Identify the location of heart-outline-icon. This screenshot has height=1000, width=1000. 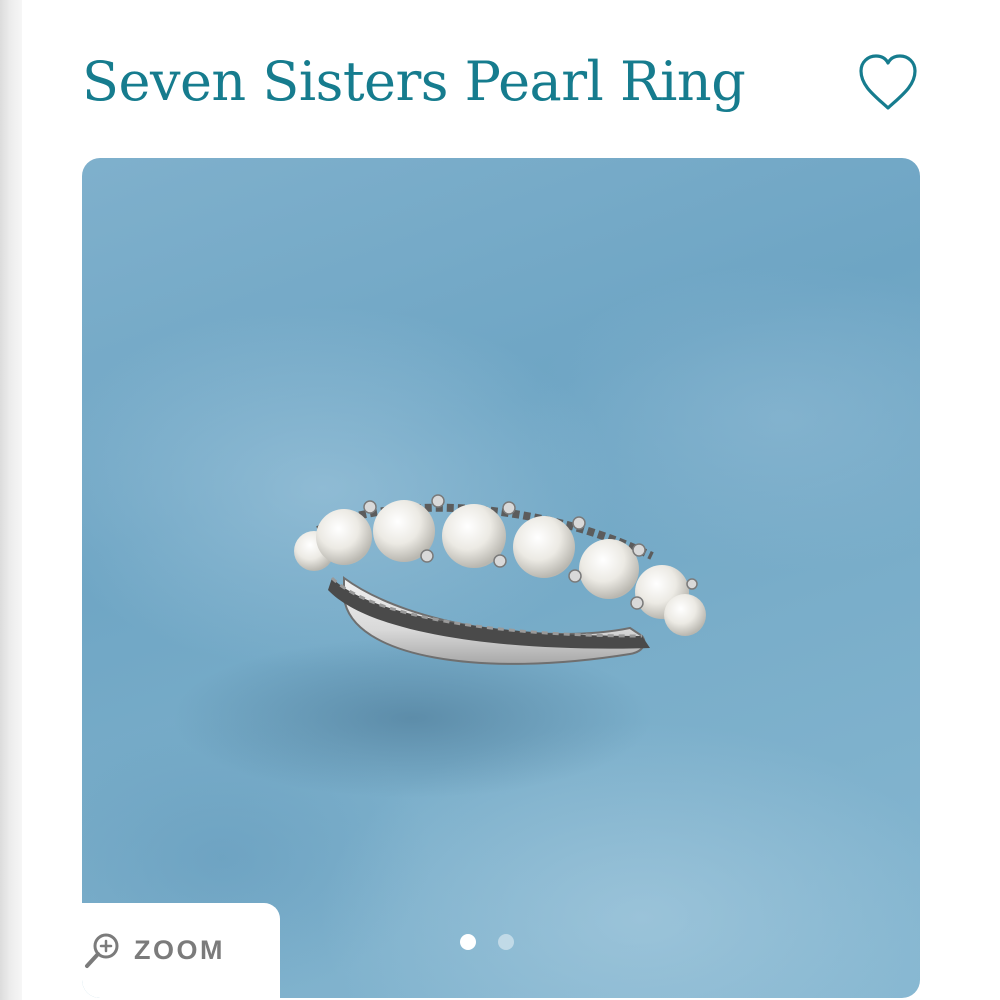
(888, 82).